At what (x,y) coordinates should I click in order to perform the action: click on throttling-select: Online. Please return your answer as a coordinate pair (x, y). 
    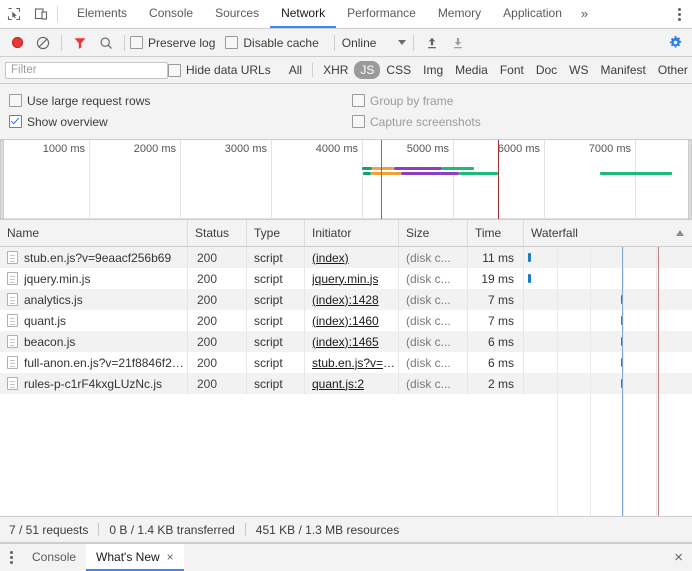
    Looking at the image, I should click on (374, 43).